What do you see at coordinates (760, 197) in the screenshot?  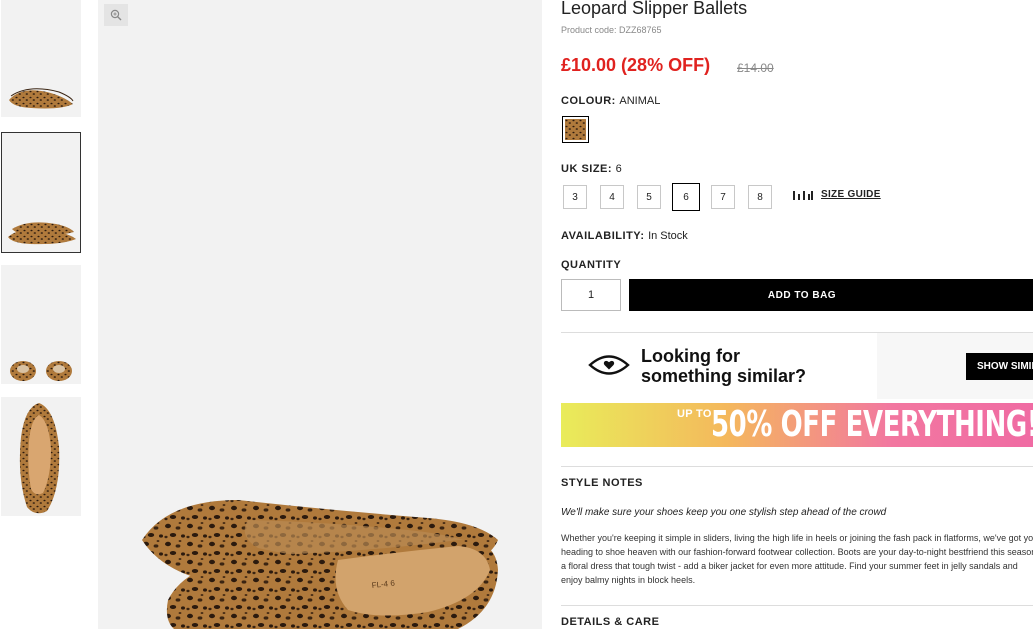 I see `size-option-8: 8` at bounding box center [760, 197].